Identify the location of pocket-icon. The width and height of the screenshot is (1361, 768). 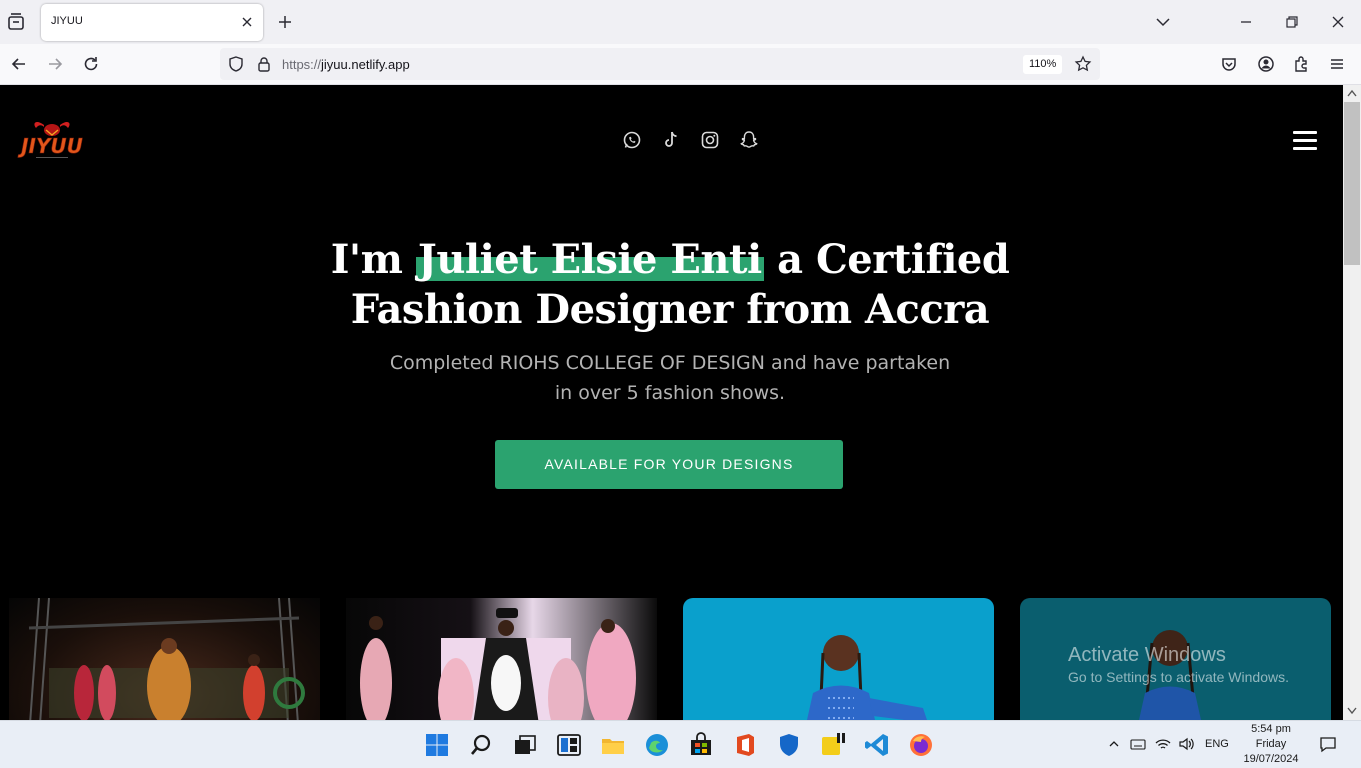
(1229, 64).